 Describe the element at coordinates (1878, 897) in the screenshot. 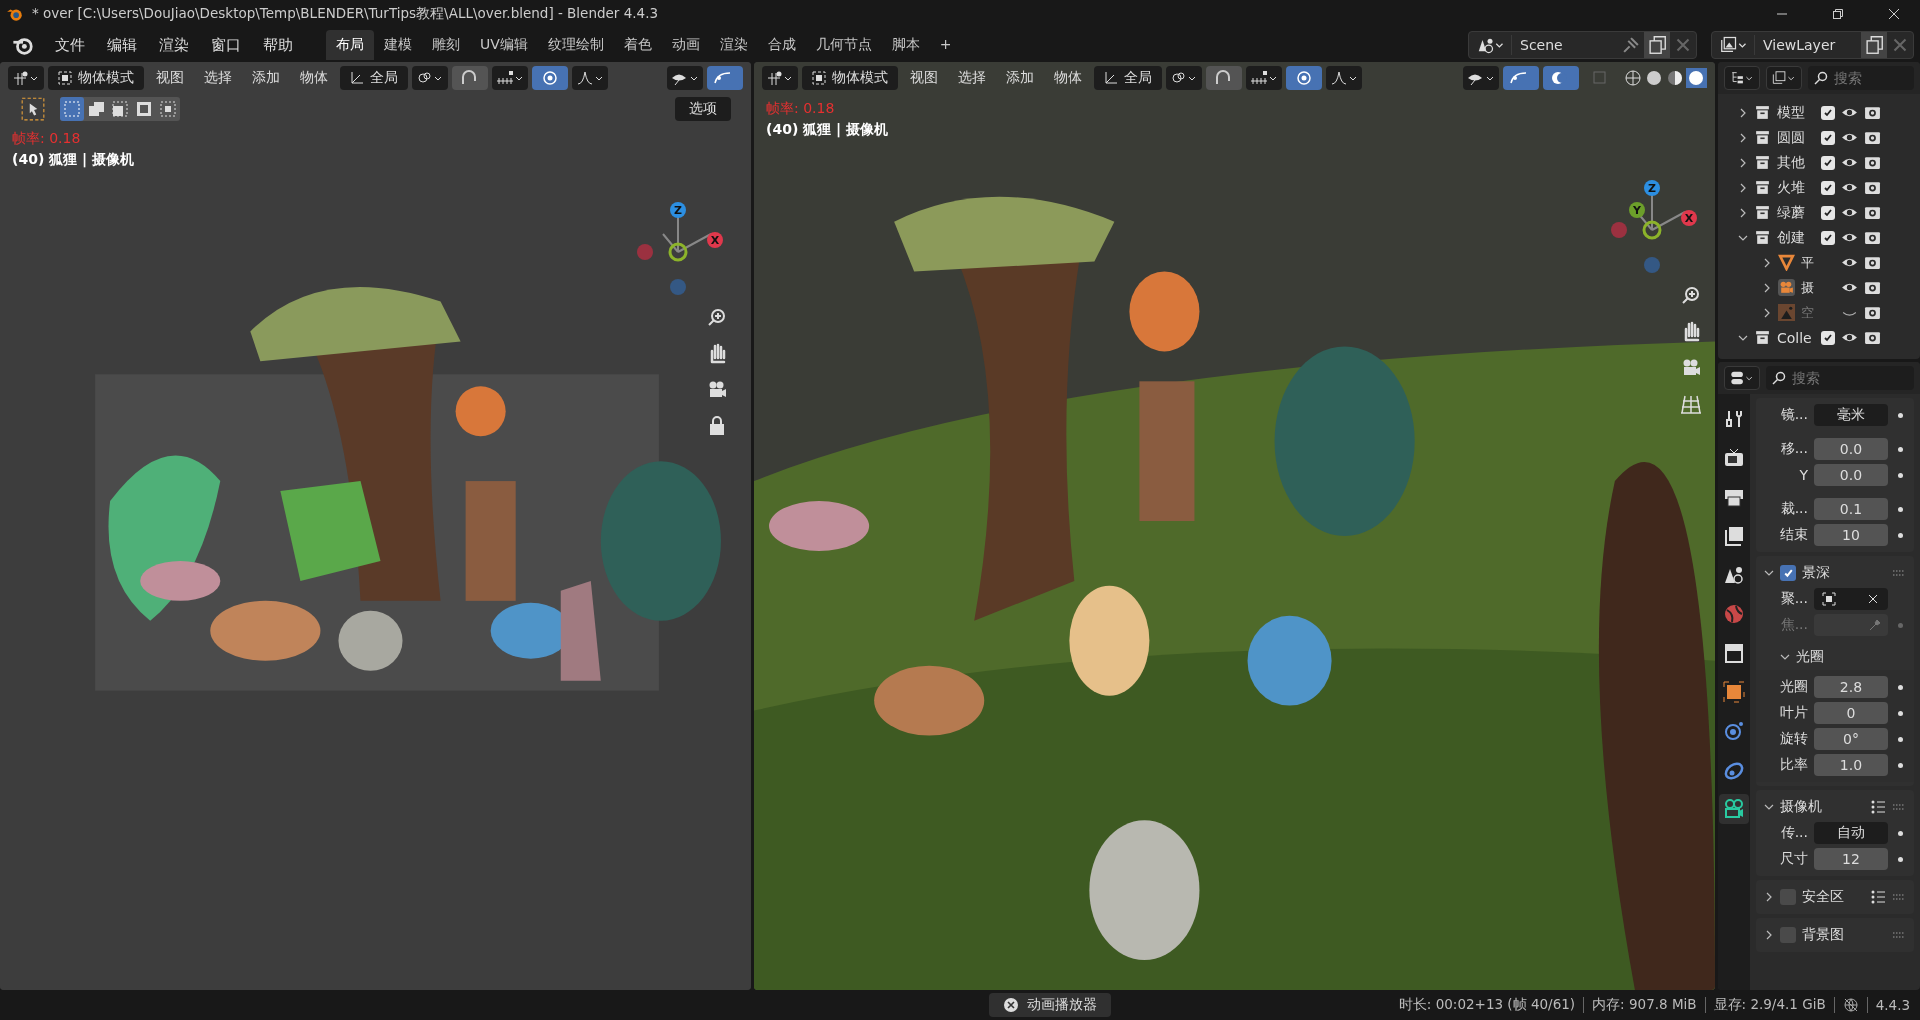

I see `preset-list-icon` at that location.